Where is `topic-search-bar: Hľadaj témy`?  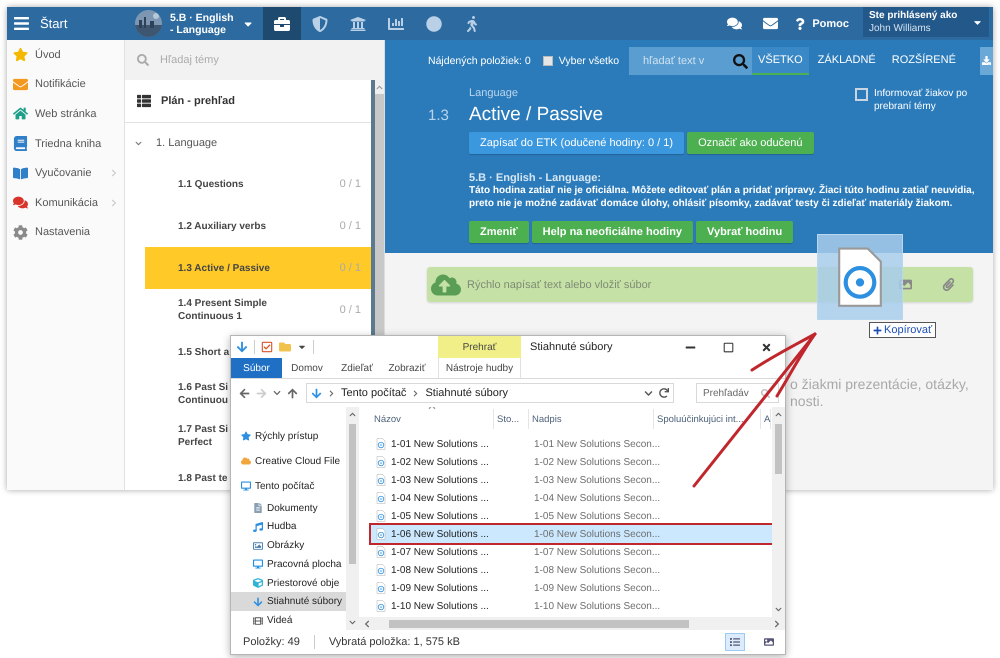 topic-search-bar: Hľadaj témy is located at coordinates (254, 60).